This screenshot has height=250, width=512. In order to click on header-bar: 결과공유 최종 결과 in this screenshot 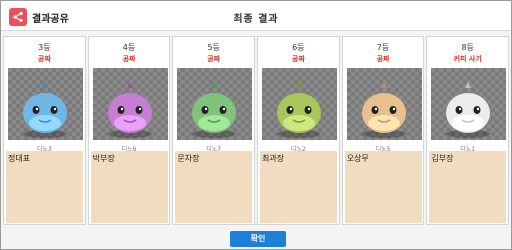, I will do `click(256, 16)`.